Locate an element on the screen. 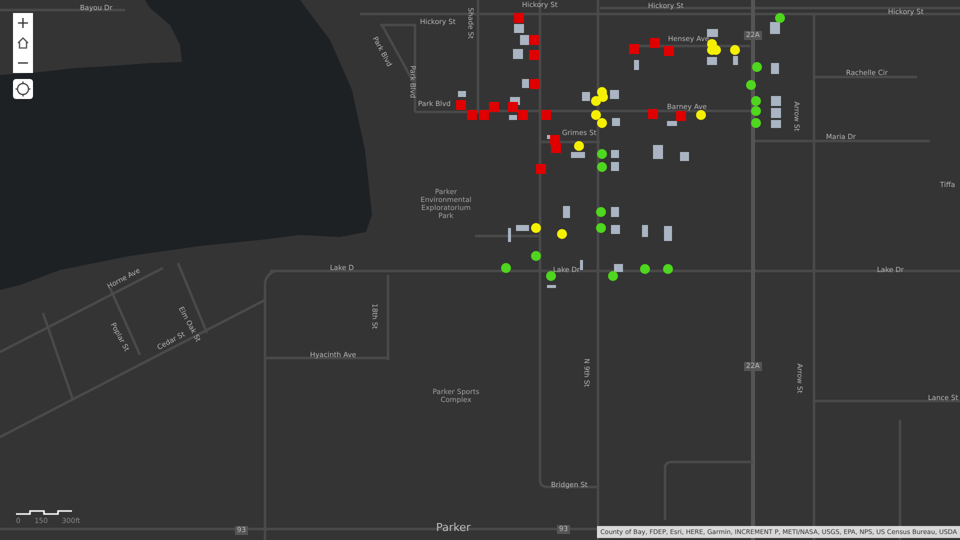 The height and width of the screenshot is (540, 960). locate-icon is located at coordinates (23, 89).